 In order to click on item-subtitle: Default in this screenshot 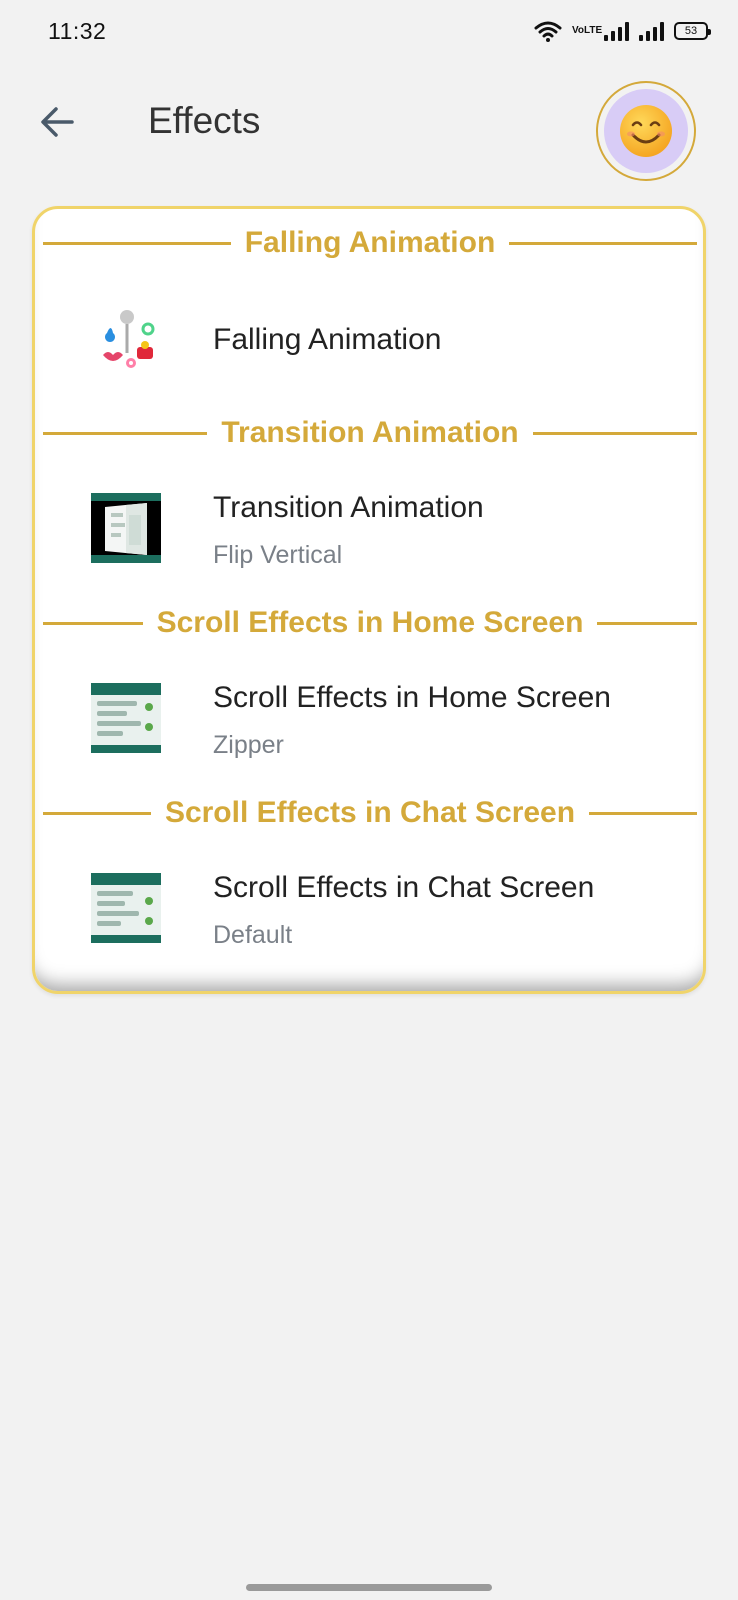, I will do `click(253, 935)`.